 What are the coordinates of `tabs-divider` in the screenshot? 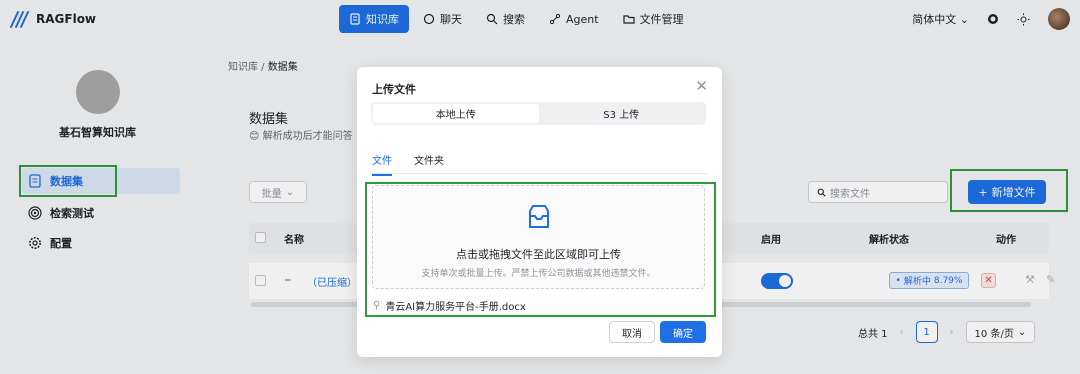 It's located at (539, 173).